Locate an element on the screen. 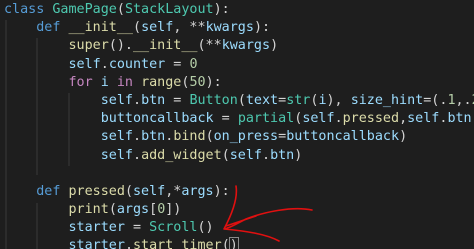 This screenshot has width=474, height=249. code-token: ,. is located at coordinates (463, 100).